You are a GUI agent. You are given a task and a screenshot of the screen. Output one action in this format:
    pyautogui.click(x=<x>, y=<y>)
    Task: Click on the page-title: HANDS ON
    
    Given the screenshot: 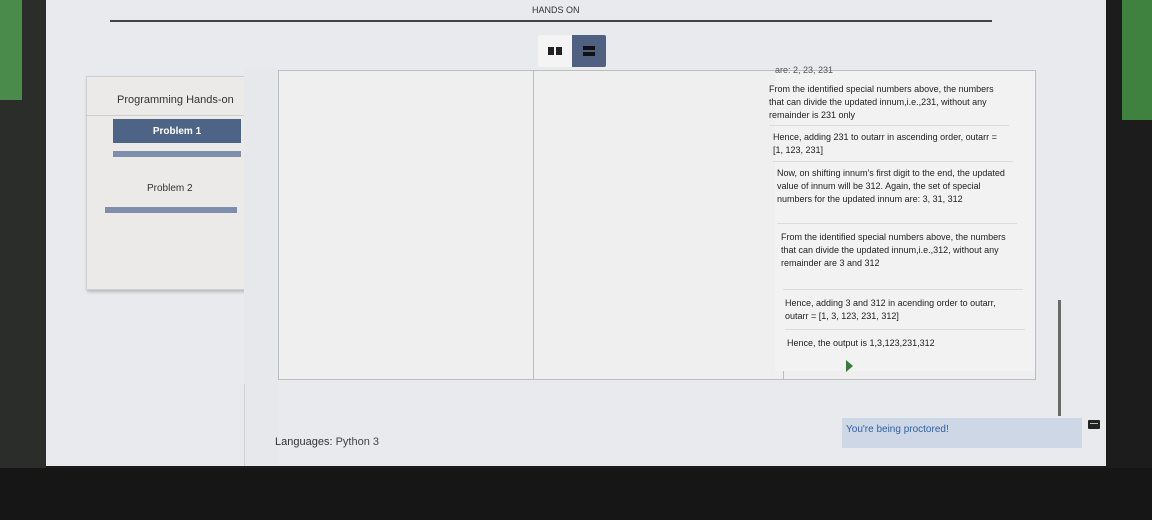 What is the action you would take?
    pyautogui.click(x=556, y=10)
    